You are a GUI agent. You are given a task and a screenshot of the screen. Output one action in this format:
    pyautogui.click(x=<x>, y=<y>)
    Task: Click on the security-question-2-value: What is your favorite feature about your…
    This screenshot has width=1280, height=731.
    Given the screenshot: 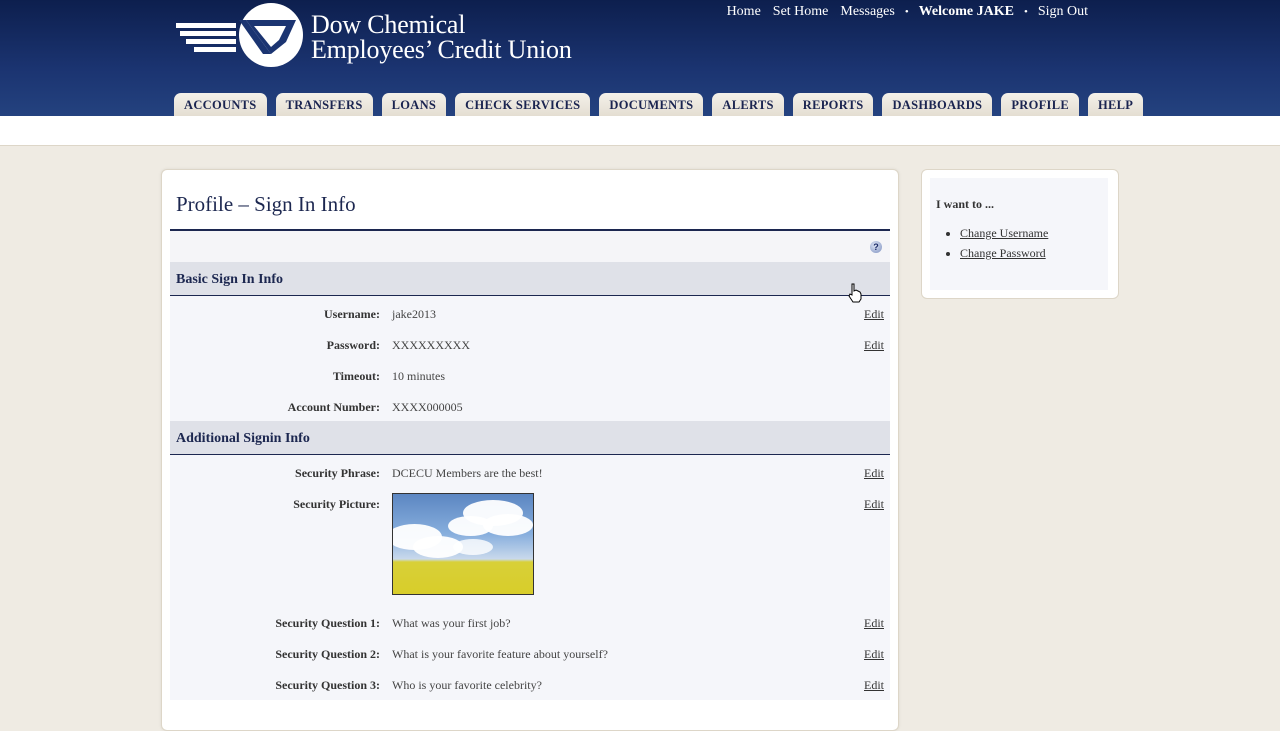 What is the action you would take?
    pyautogui.click(x=500, y=654)
    